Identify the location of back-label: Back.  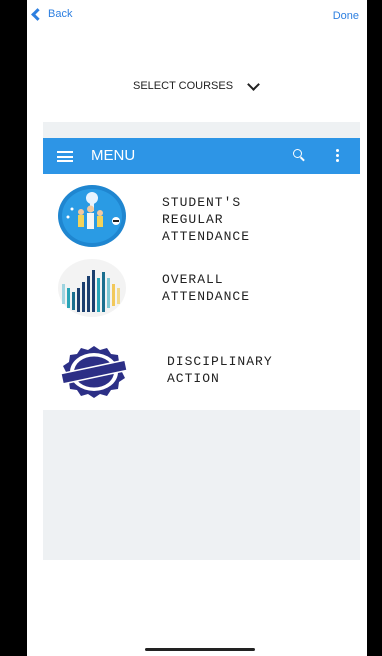
(60, 14).